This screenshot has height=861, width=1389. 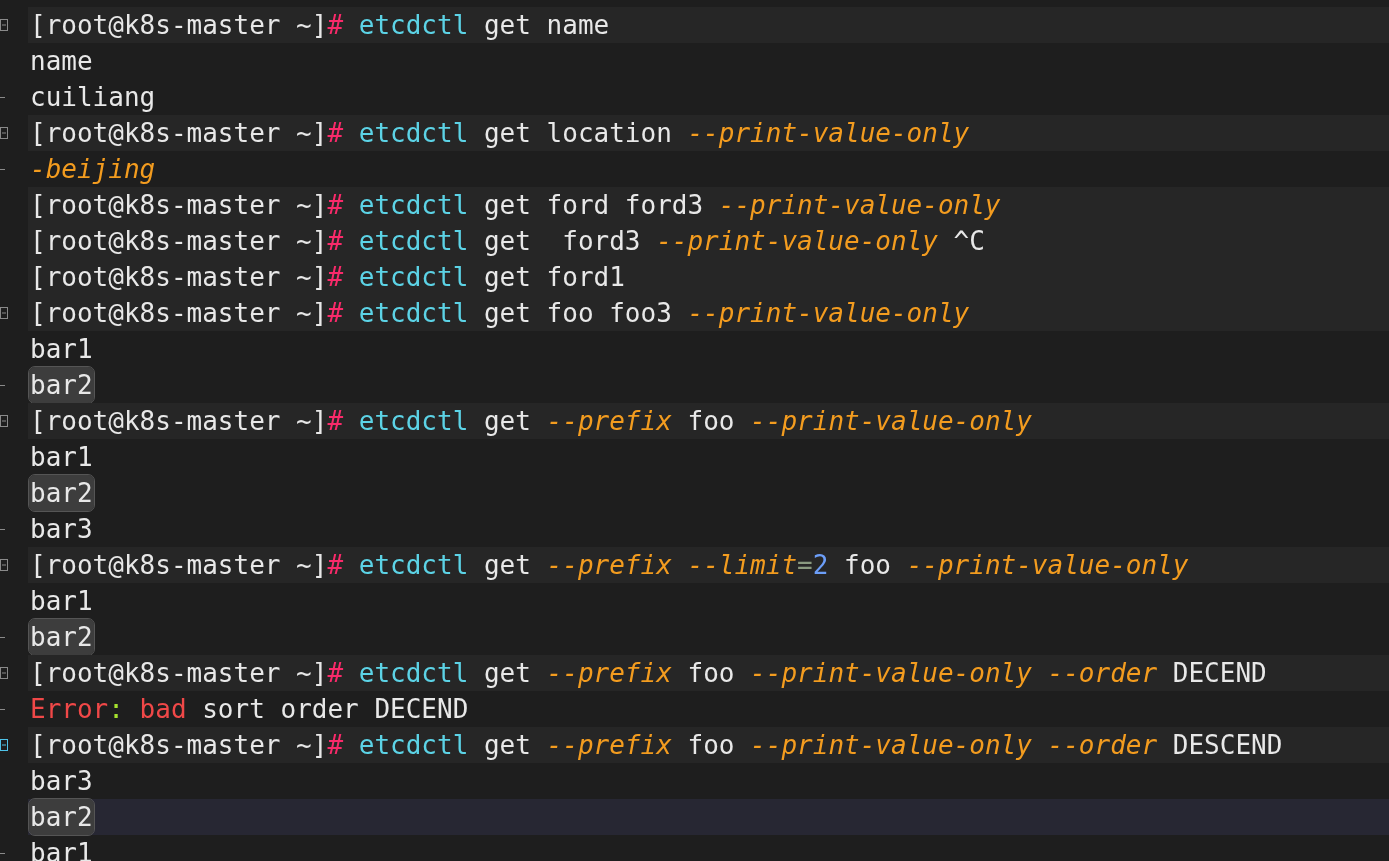 I want to click on command-line: [root@k8s-master ~]# etcdctl get ford ford3 --print-value-only, so click(x=515, y=205).